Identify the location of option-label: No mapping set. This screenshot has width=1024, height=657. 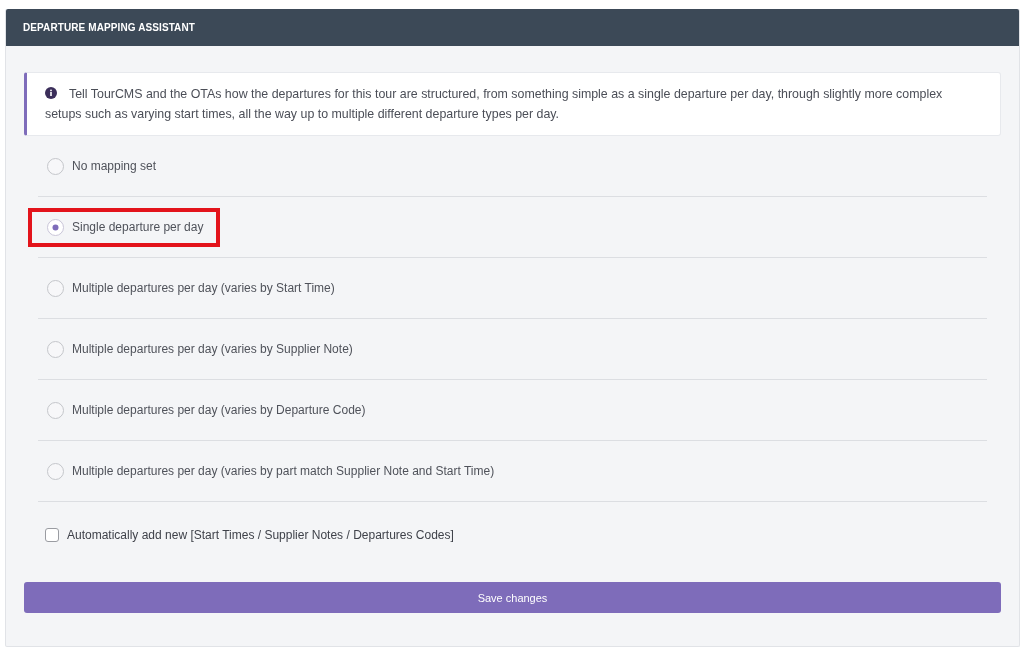
(114, 166).